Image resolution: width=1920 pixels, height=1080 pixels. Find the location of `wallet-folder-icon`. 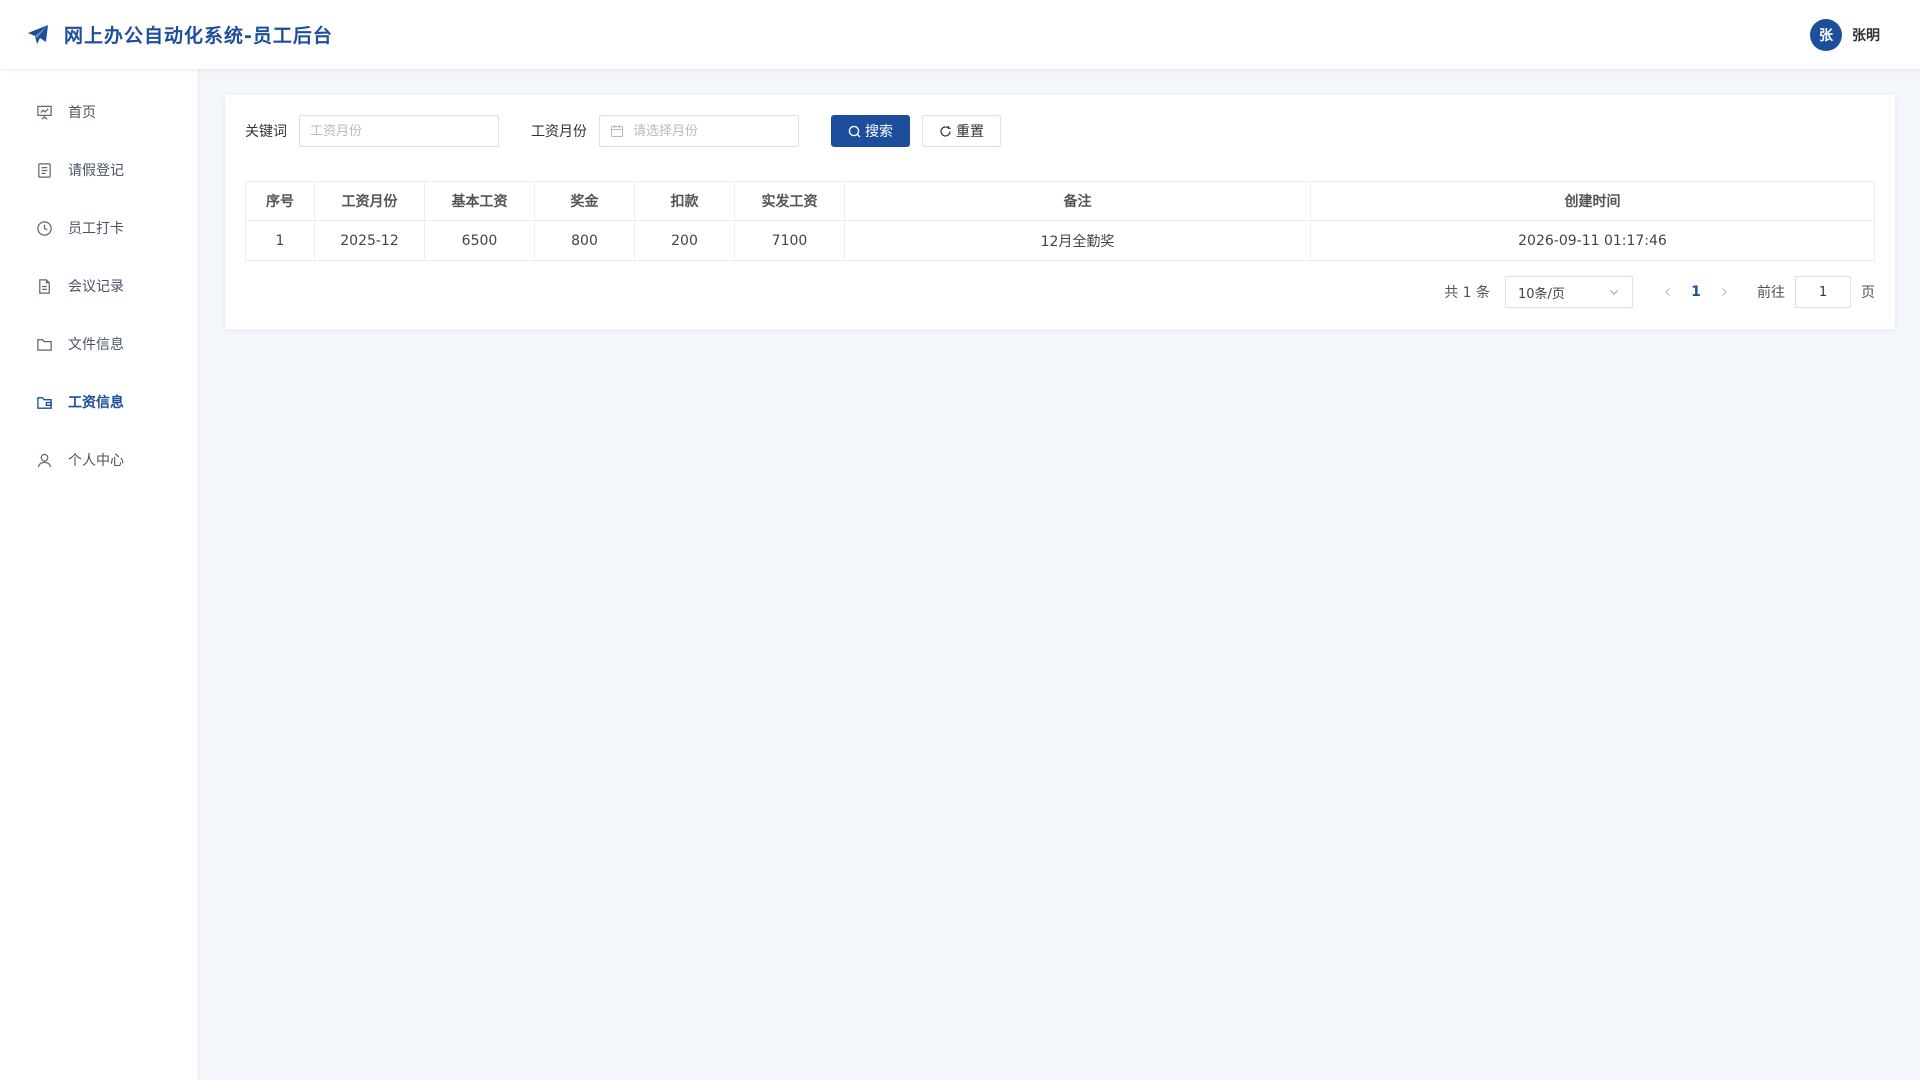

wallet-folder-icon is located at coordinates (44, 402).